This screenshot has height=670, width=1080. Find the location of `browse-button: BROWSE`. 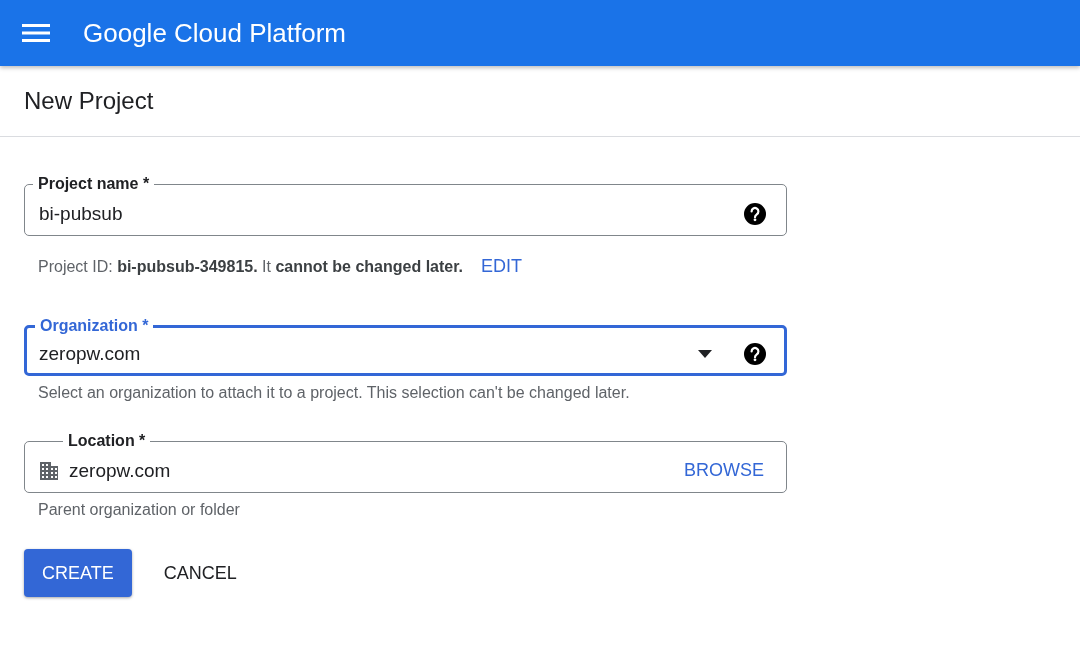

browse-button: BROWSE is located at coordinates (724, 470).